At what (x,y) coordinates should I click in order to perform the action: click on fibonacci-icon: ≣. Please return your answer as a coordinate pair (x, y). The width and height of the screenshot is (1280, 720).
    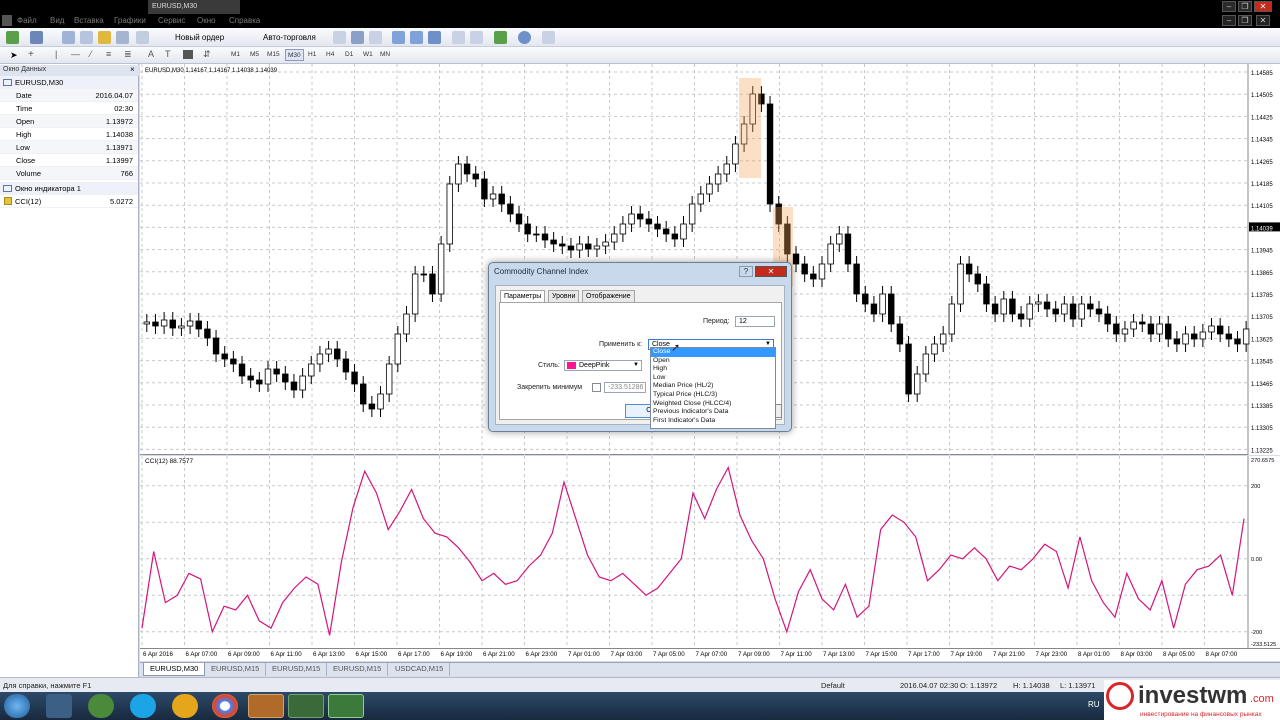
    Looking at the image, I should click on (128, 54).